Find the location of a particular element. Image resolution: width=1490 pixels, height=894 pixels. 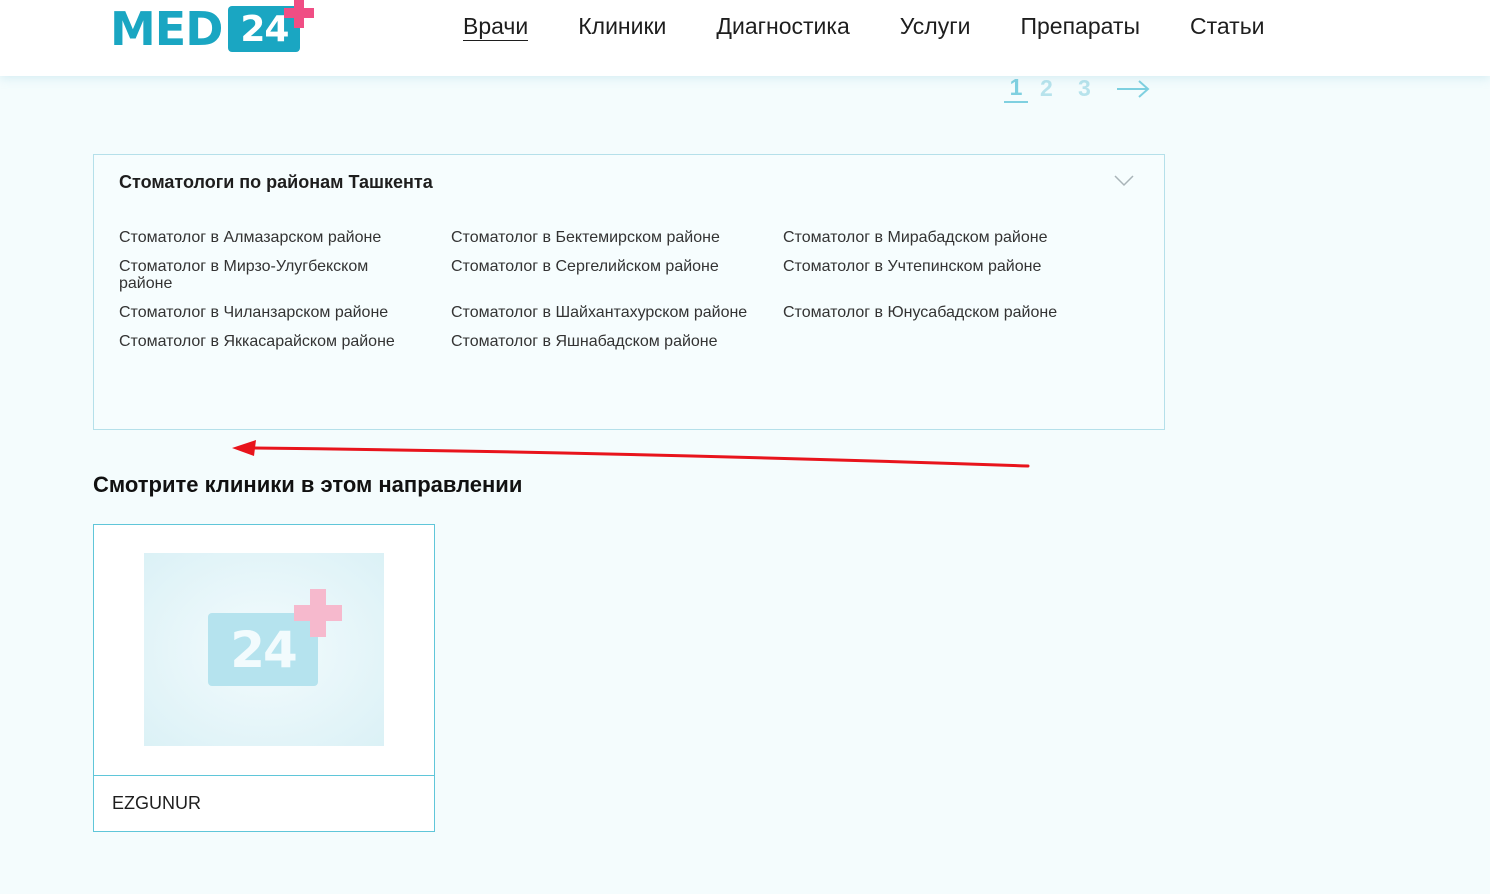

district-link: Стоматолог в Сергелийском районе is located at coordinates (601, 275).